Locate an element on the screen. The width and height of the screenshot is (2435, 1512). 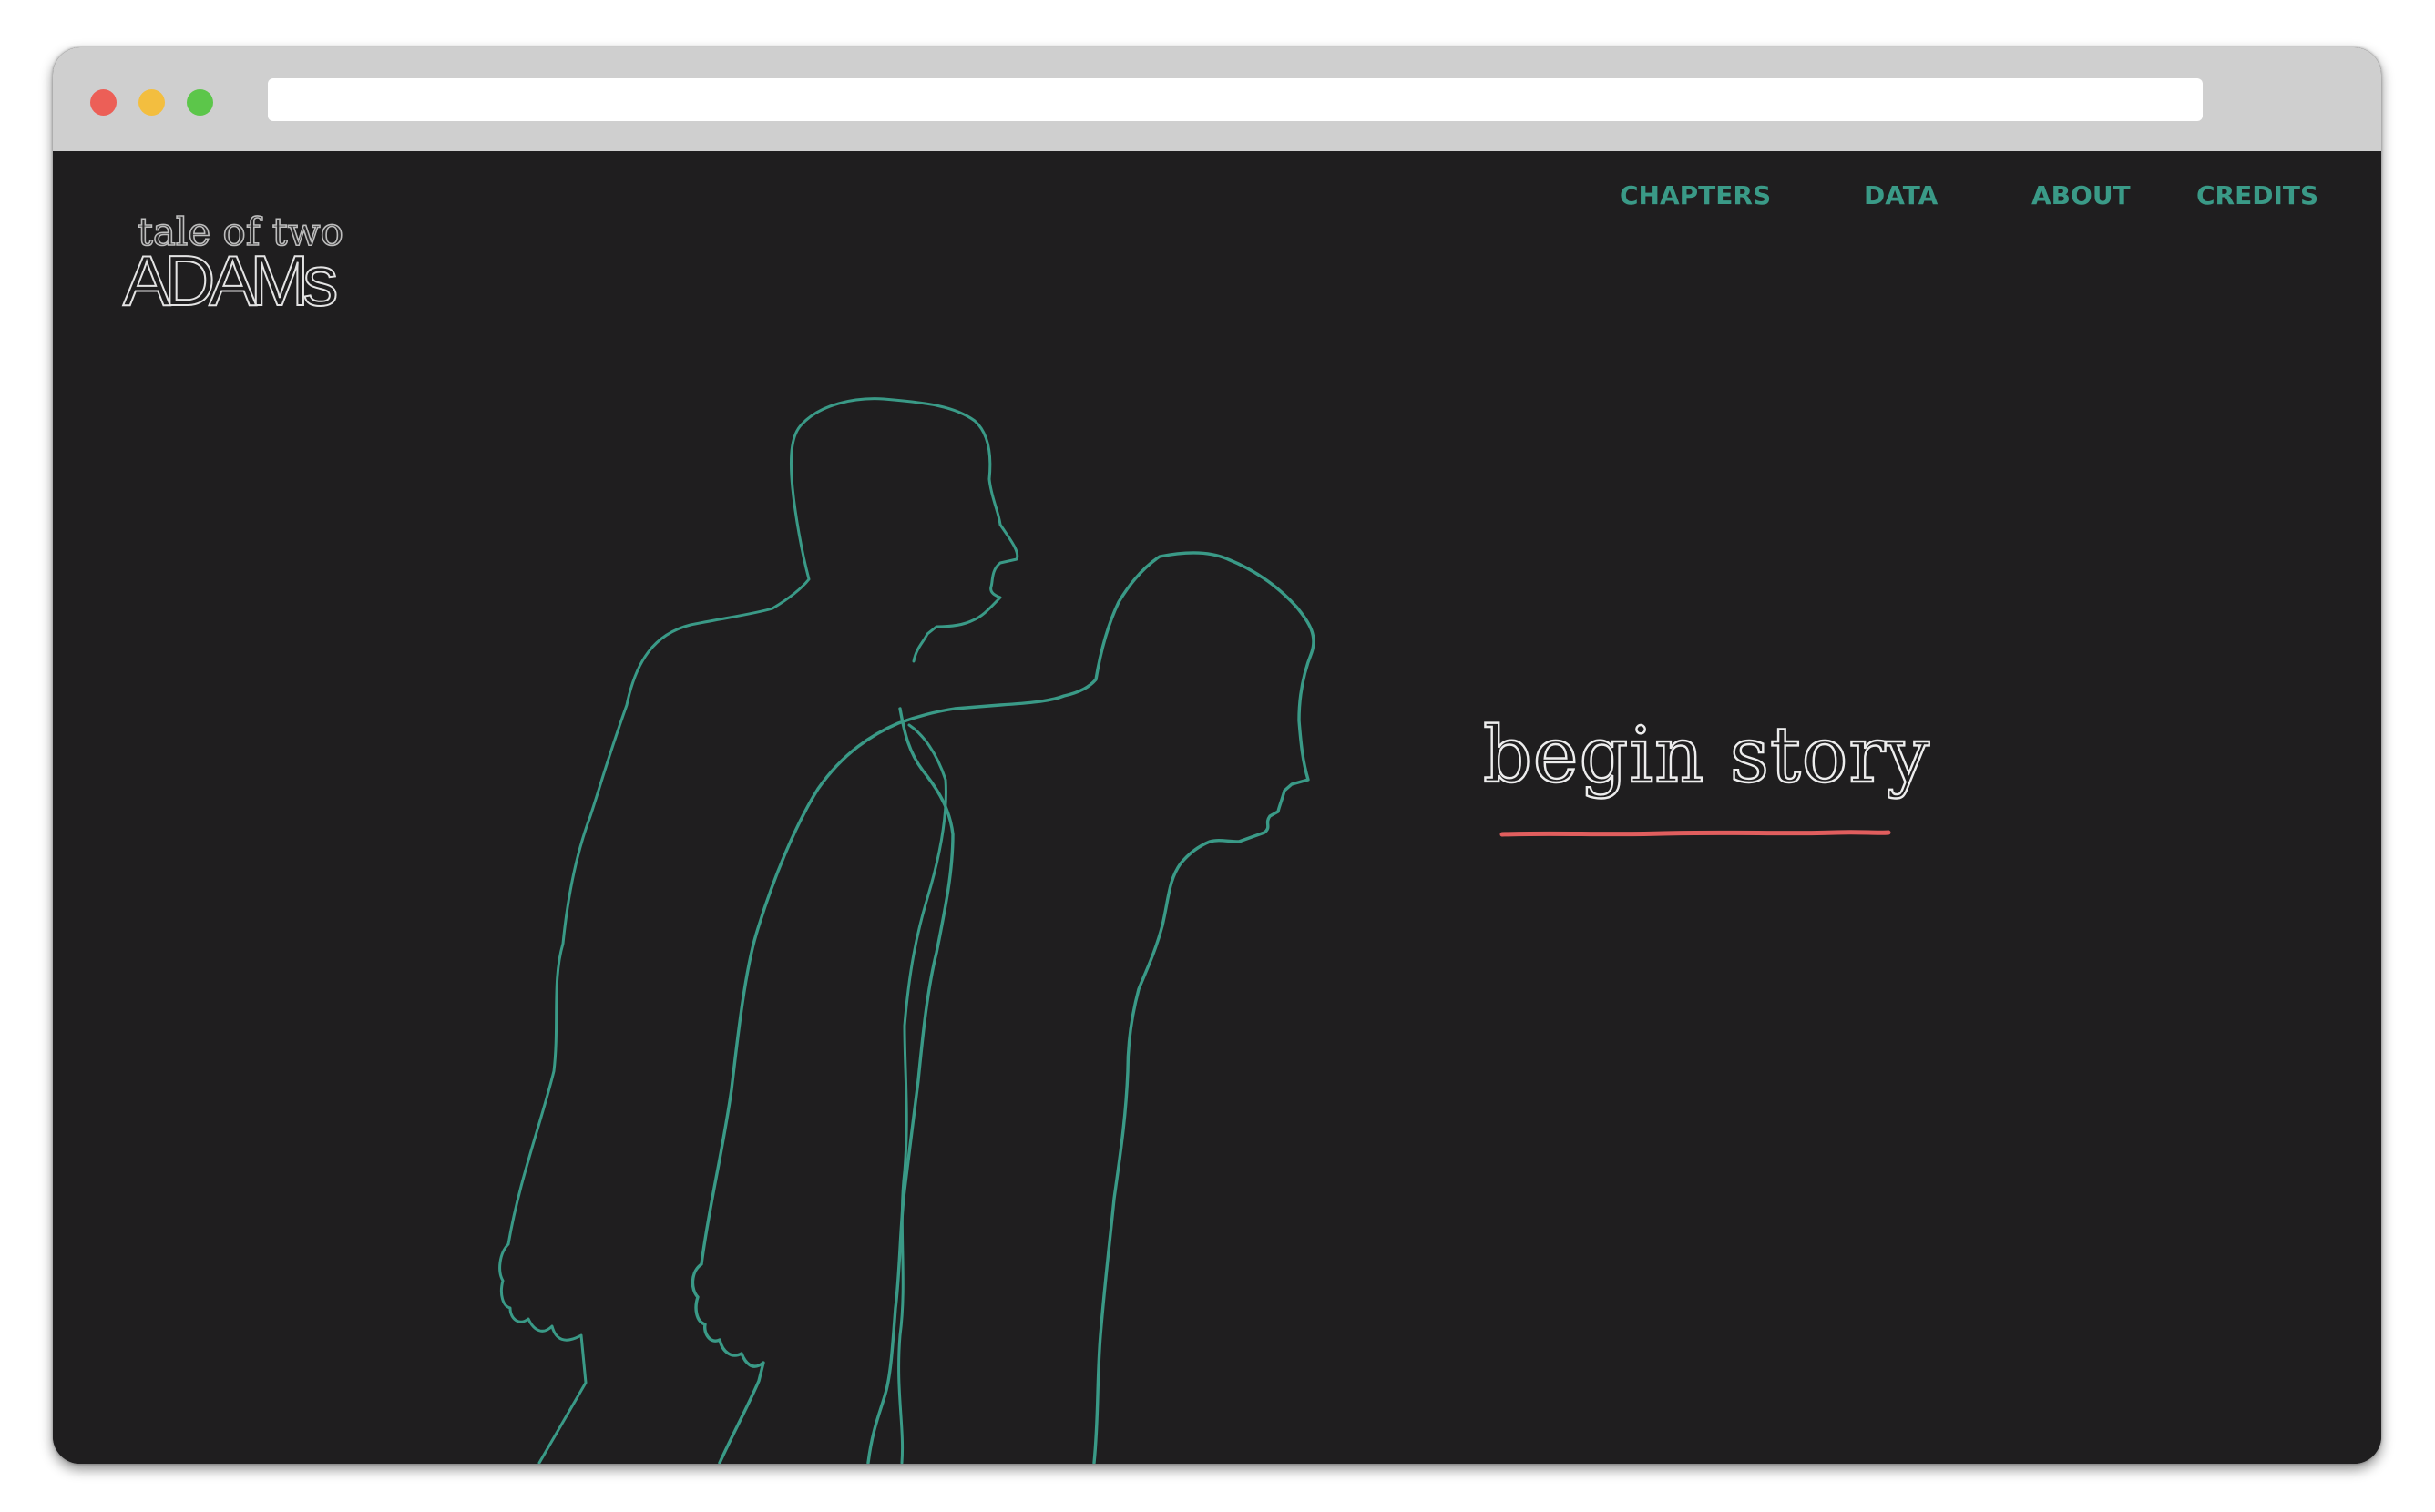
nav-link-about: ABOUT is located at coordinates (2081, 198).